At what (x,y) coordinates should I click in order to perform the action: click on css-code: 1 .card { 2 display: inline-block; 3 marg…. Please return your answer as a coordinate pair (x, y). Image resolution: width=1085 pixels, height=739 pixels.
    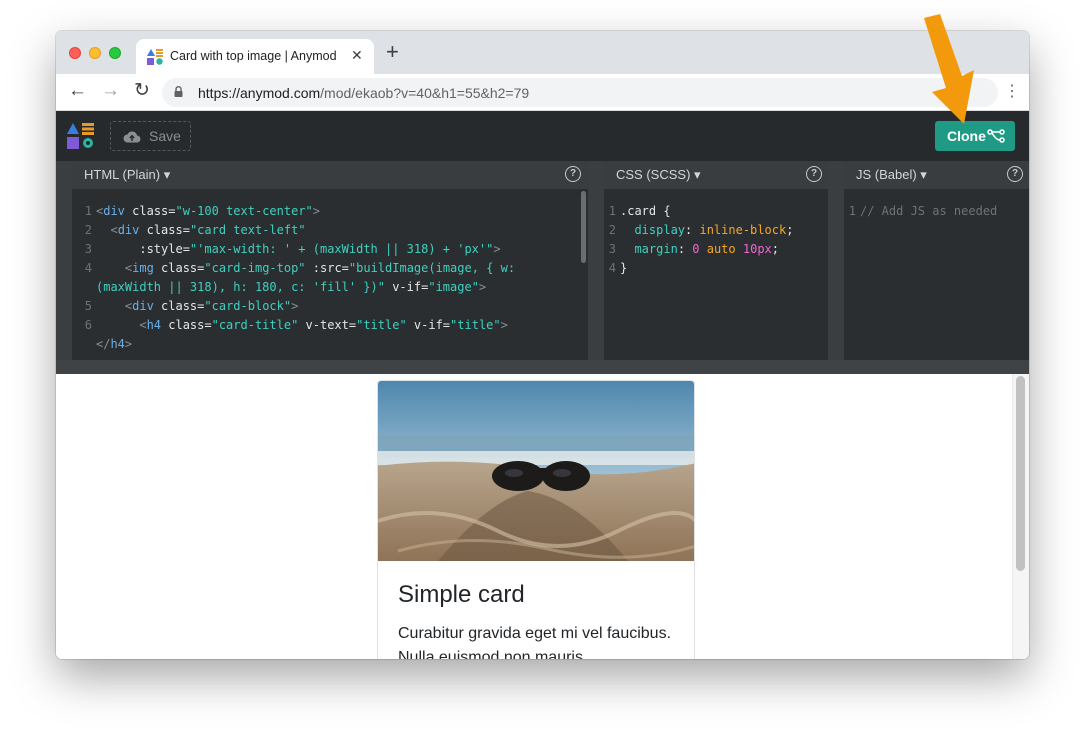
    Looking at the image, I should click on (716, 274).